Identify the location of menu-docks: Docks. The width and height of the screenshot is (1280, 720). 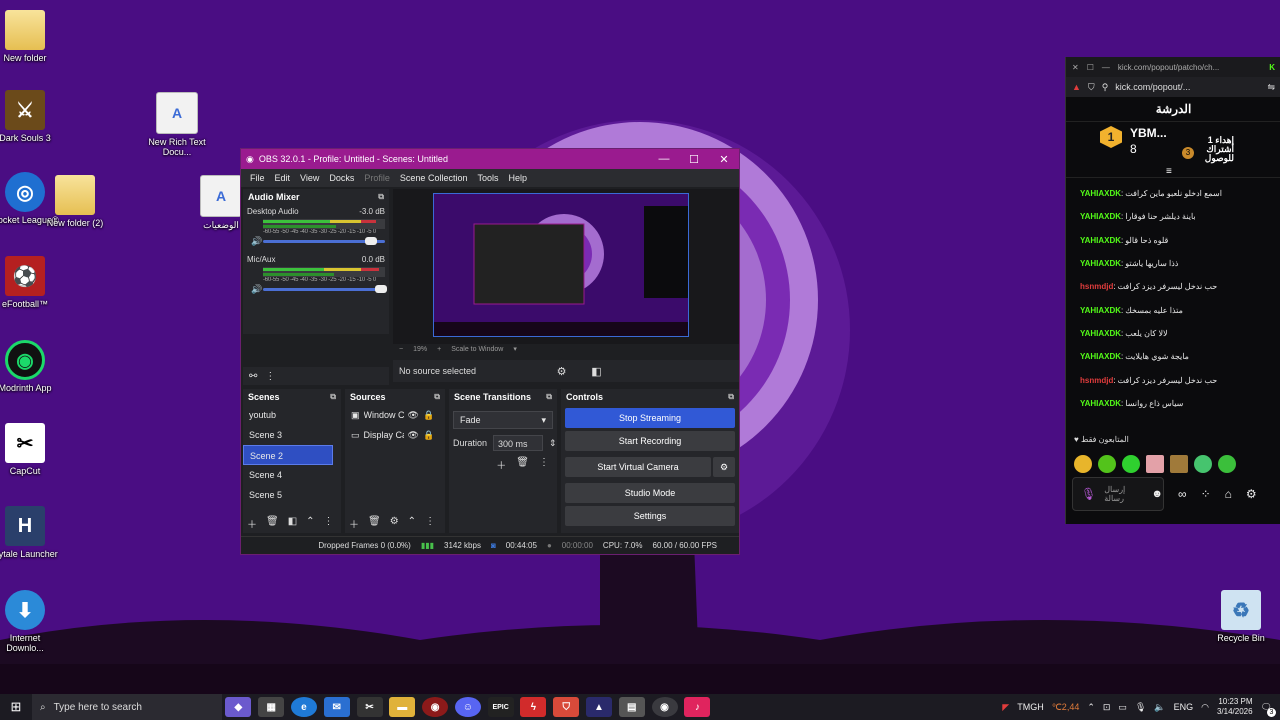
(341, 178).